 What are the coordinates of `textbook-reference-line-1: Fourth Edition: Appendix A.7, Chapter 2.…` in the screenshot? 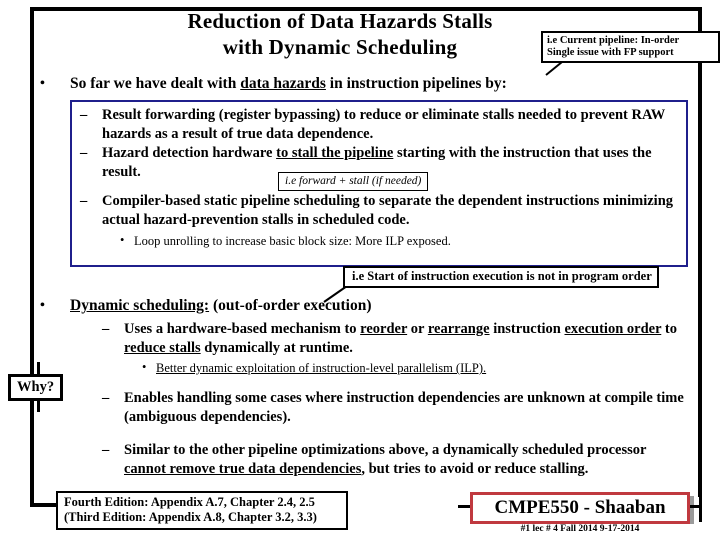 It's located at (189, 502).